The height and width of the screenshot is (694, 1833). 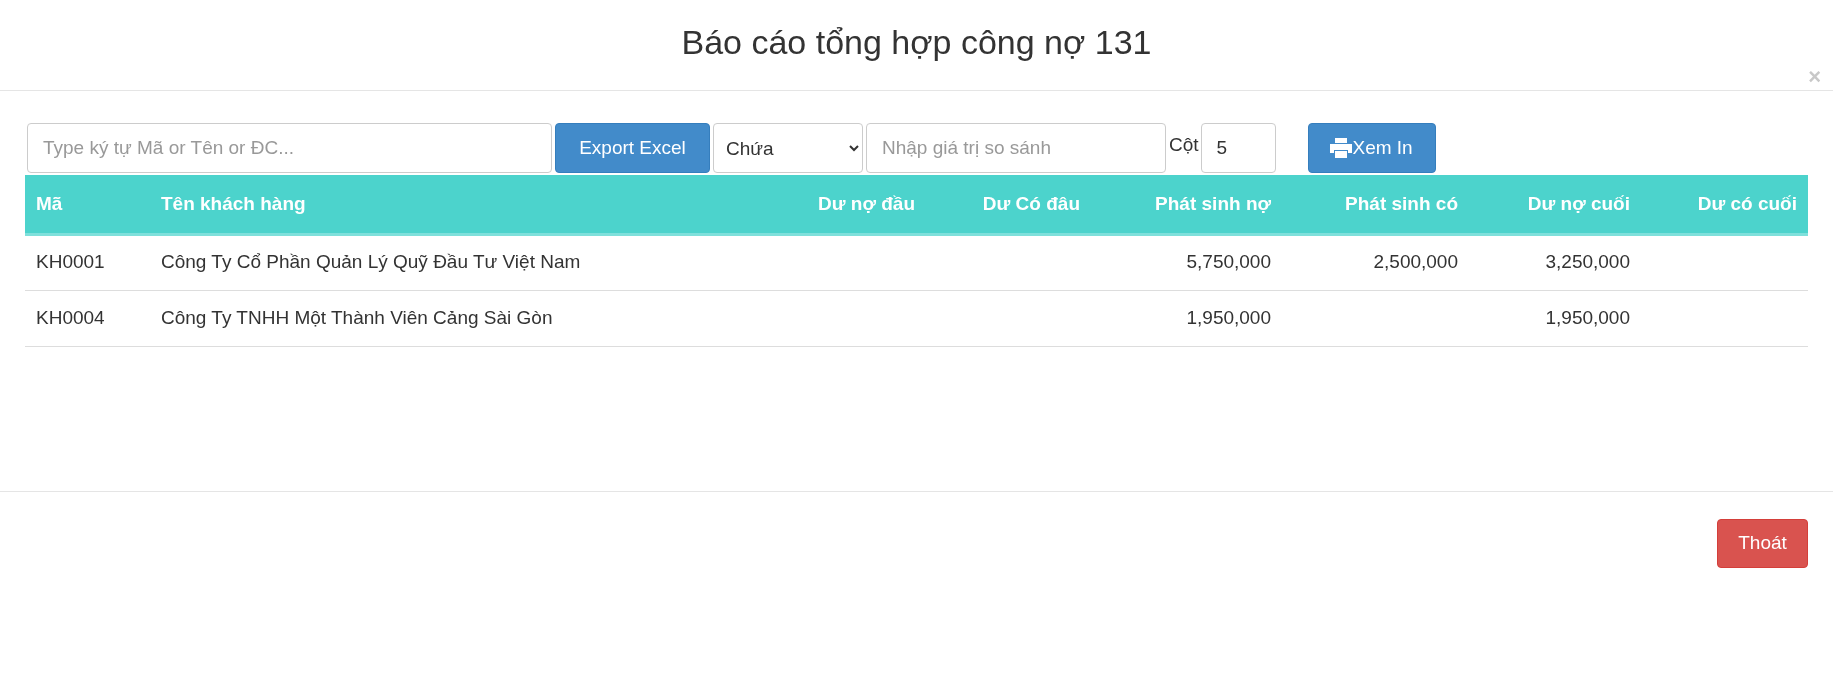 What do you see at coordinates (1555, 204) in the screenshot?
I see `column-header: Dư nợ cuối` at bounding box center [1555, 204].